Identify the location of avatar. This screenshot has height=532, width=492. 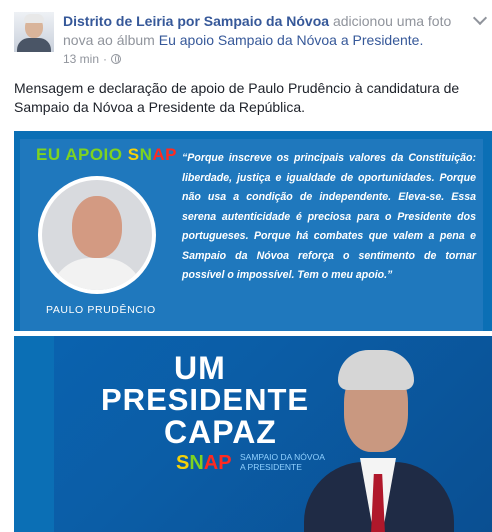
(34, 32).